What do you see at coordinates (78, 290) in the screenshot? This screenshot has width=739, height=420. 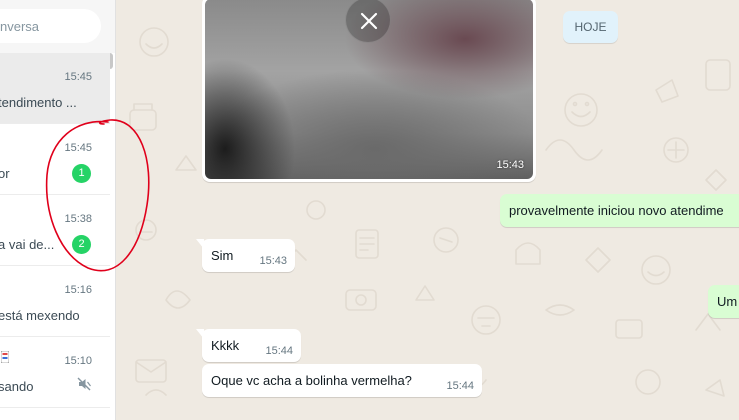 I see `chat-time: 15:16` at bounding box center [78, 290].